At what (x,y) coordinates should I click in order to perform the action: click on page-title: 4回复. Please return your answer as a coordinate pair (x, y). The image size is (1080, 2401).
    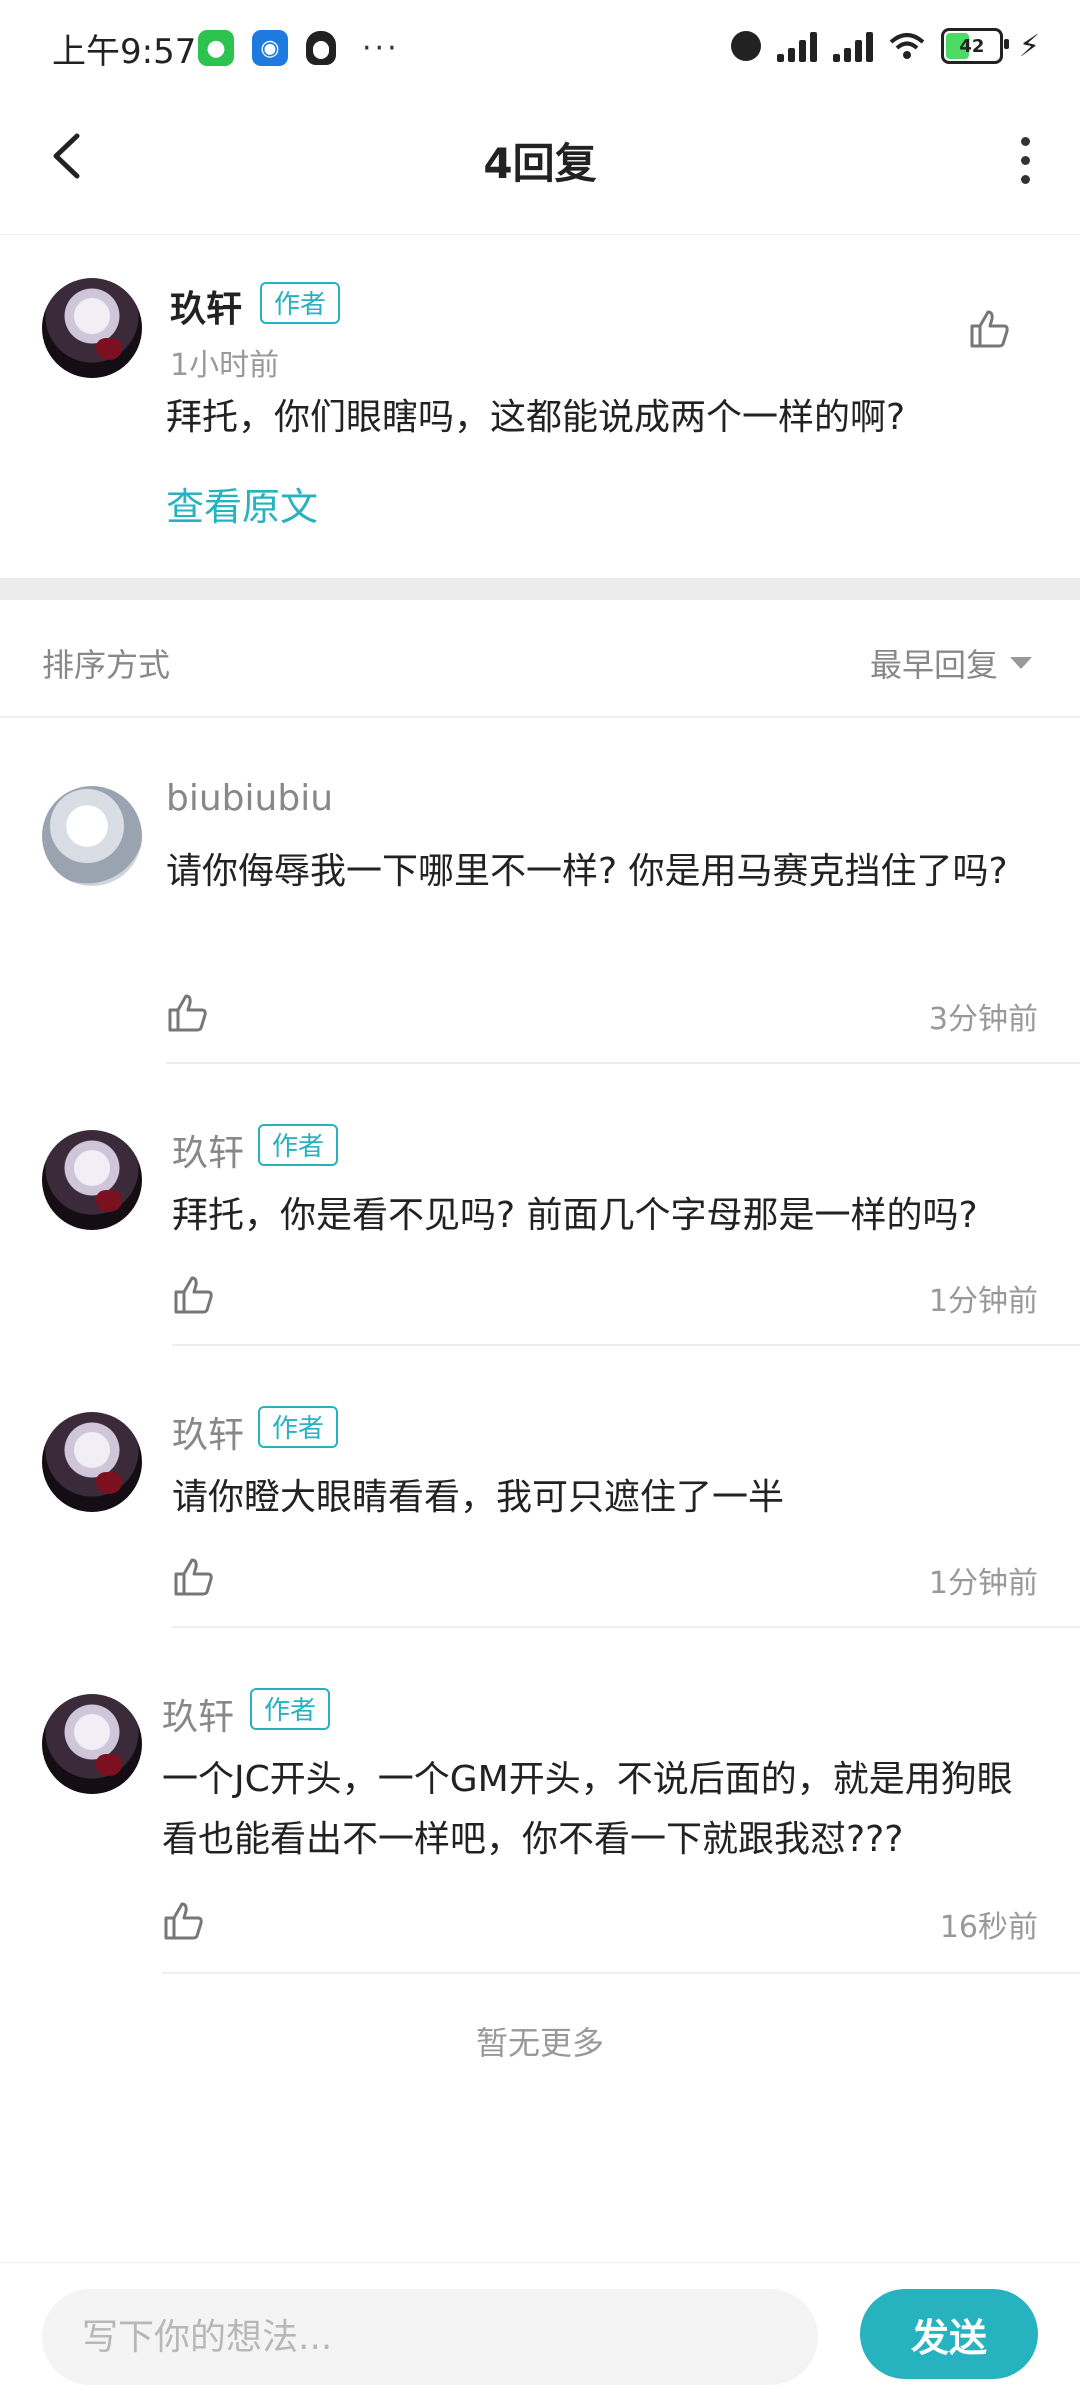
    Looking at the image, I should click on (540, 163).